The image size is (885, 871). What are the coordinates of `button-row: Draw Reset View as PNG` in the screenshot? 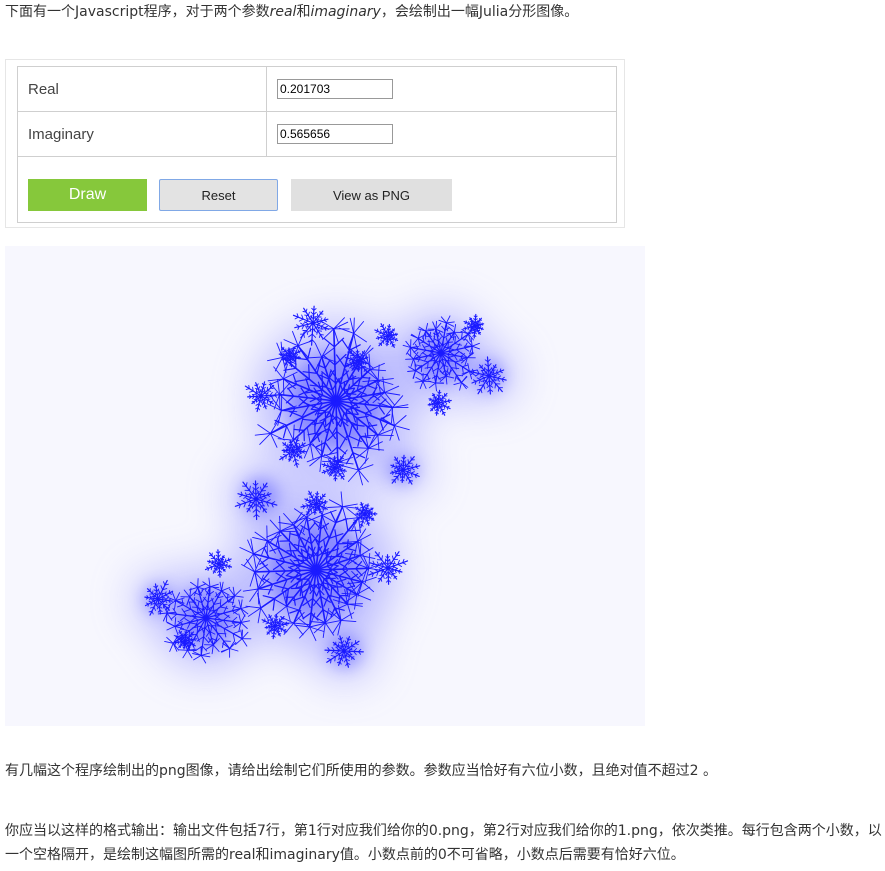 It's located at (317, 189).